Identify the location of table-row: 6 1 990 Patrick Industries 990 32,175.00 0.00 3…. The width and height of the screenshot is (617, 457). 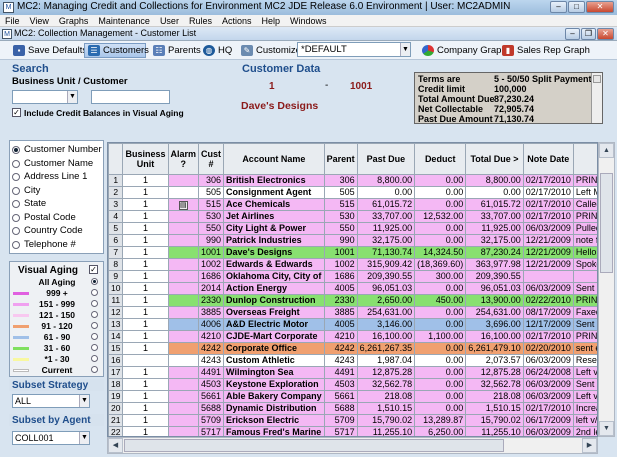
(352, 240).